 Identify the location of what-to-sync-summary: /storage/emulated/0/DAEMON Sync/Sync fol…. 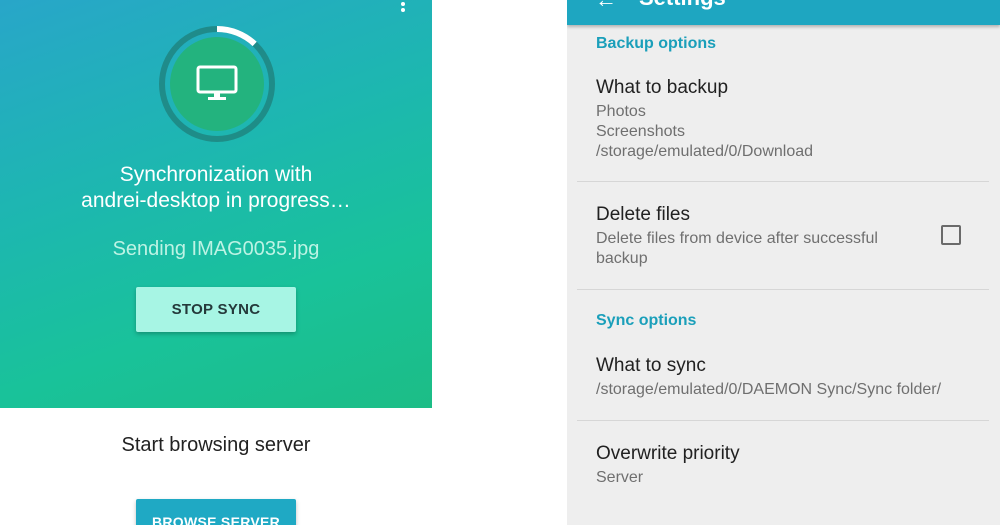
(769, 389).